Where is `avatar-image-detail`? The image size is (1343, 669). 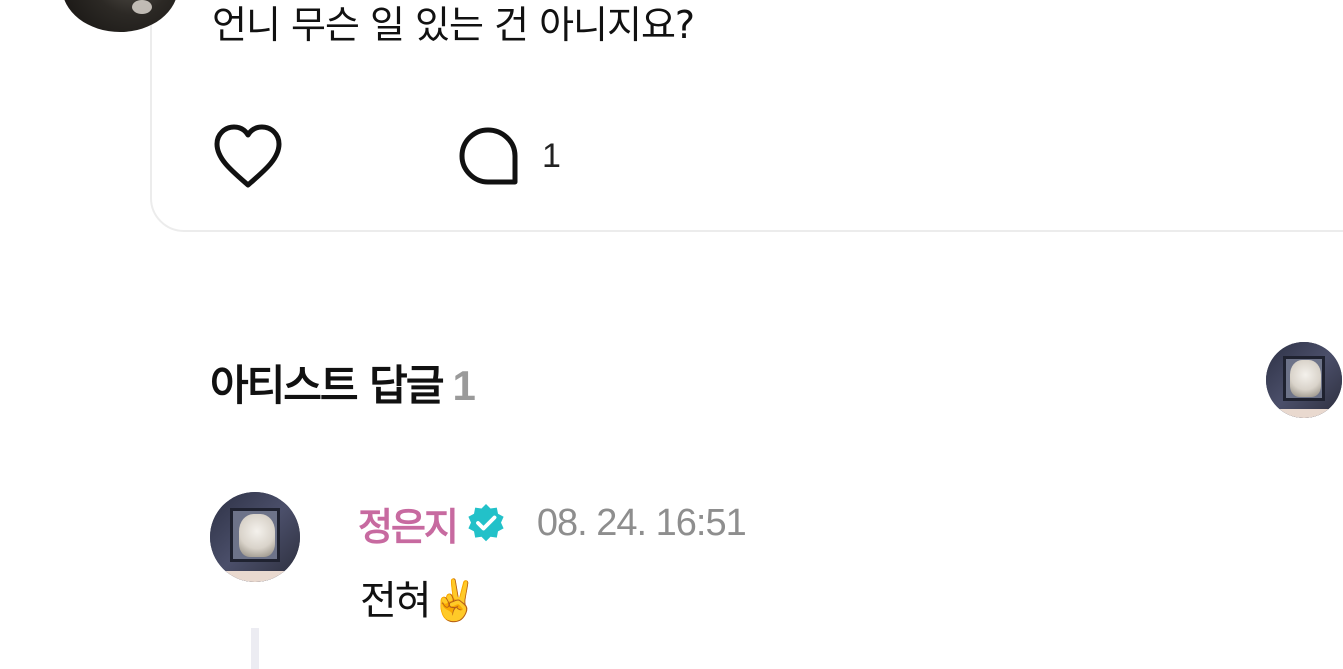
avatar-image-detail is located at coordinates (142, 7).